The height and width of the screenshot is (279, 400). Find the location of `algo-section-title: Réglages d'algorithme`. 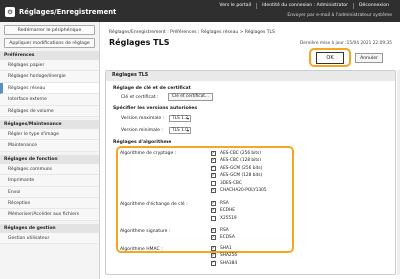

algo-section-title: Réglages d'algorithme is located at coordinates (142, 142).